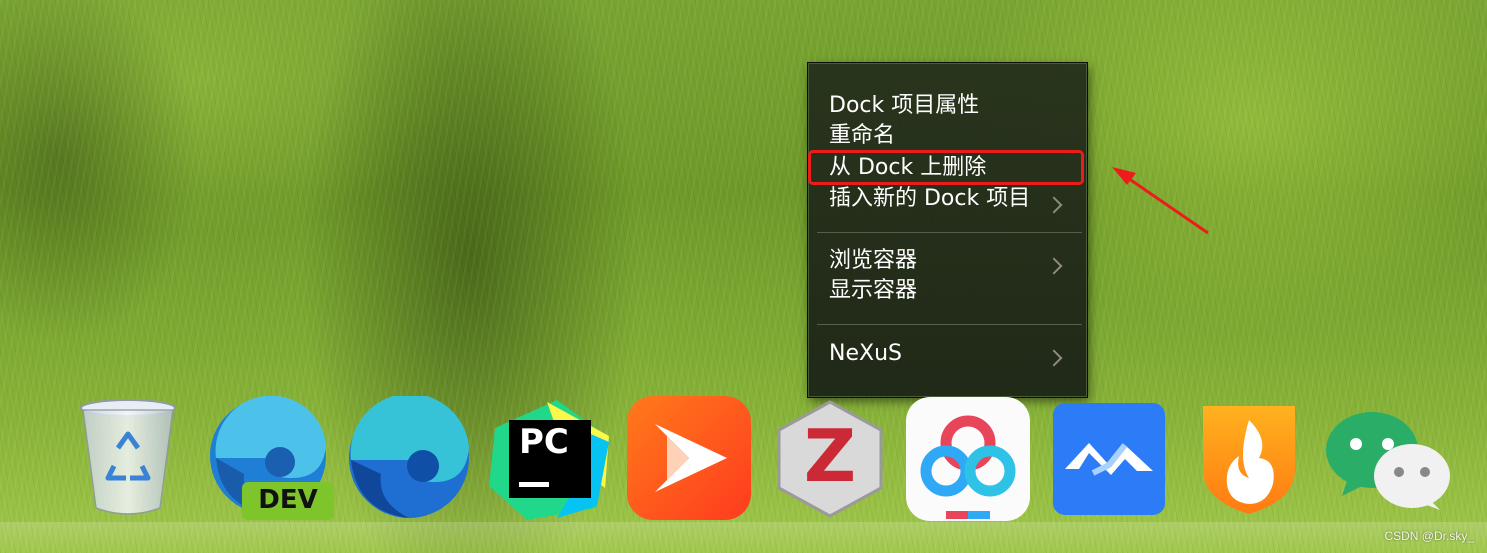 The width and height of the screenshot is (1487, 553). I want to click on dev-badge: DEV, so click(288, 501).